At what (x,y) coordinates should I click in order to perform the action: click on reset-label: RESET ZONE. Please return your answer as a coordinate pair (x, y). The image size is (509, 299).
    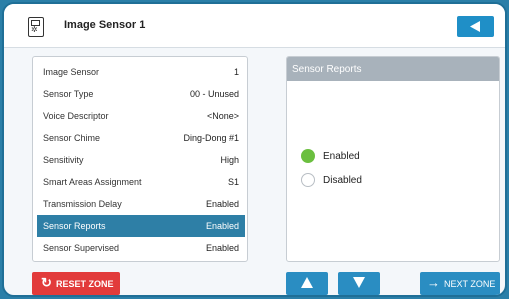
    Looking at the image, I should click on (85, 284).